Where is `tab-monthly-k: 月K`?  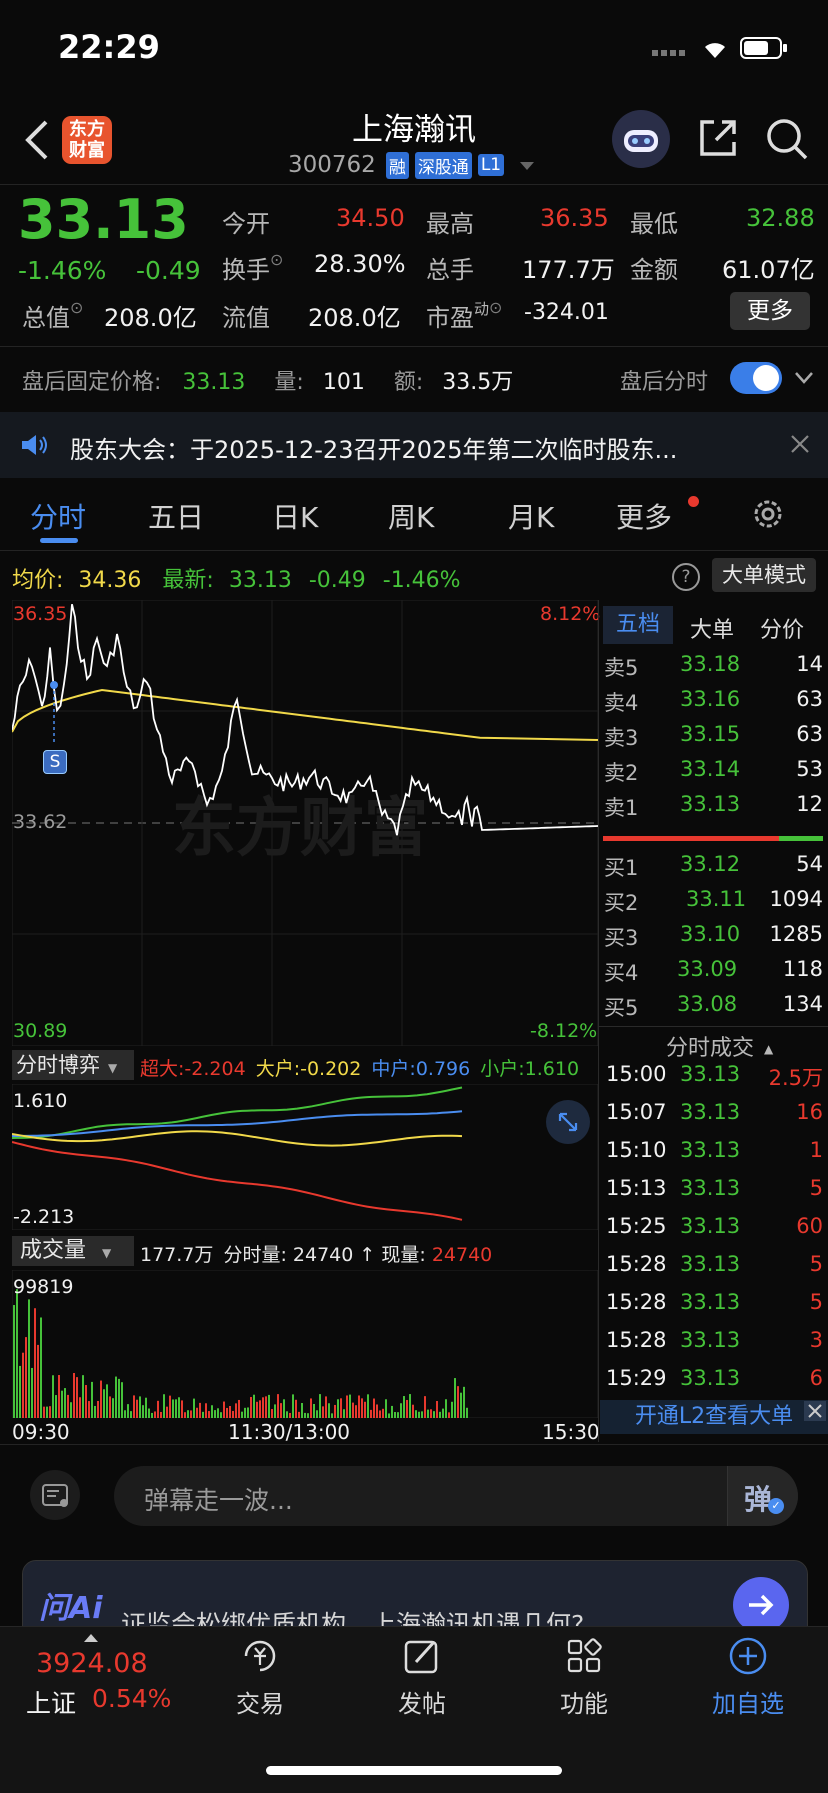
tab-monthly-k: 月K is located at coordinates (531, 516).